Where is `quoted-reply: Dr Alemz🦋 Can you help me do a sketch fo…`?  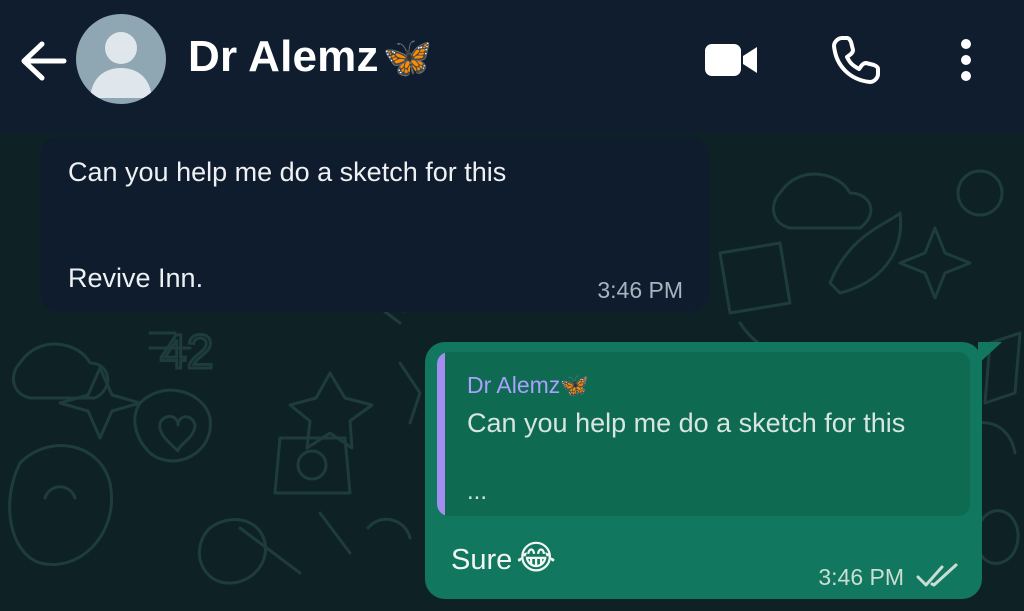 quoted-reply: Dr Alemz🦋 Can you help me do a sketch fo… is located at coordinates (703, 434).